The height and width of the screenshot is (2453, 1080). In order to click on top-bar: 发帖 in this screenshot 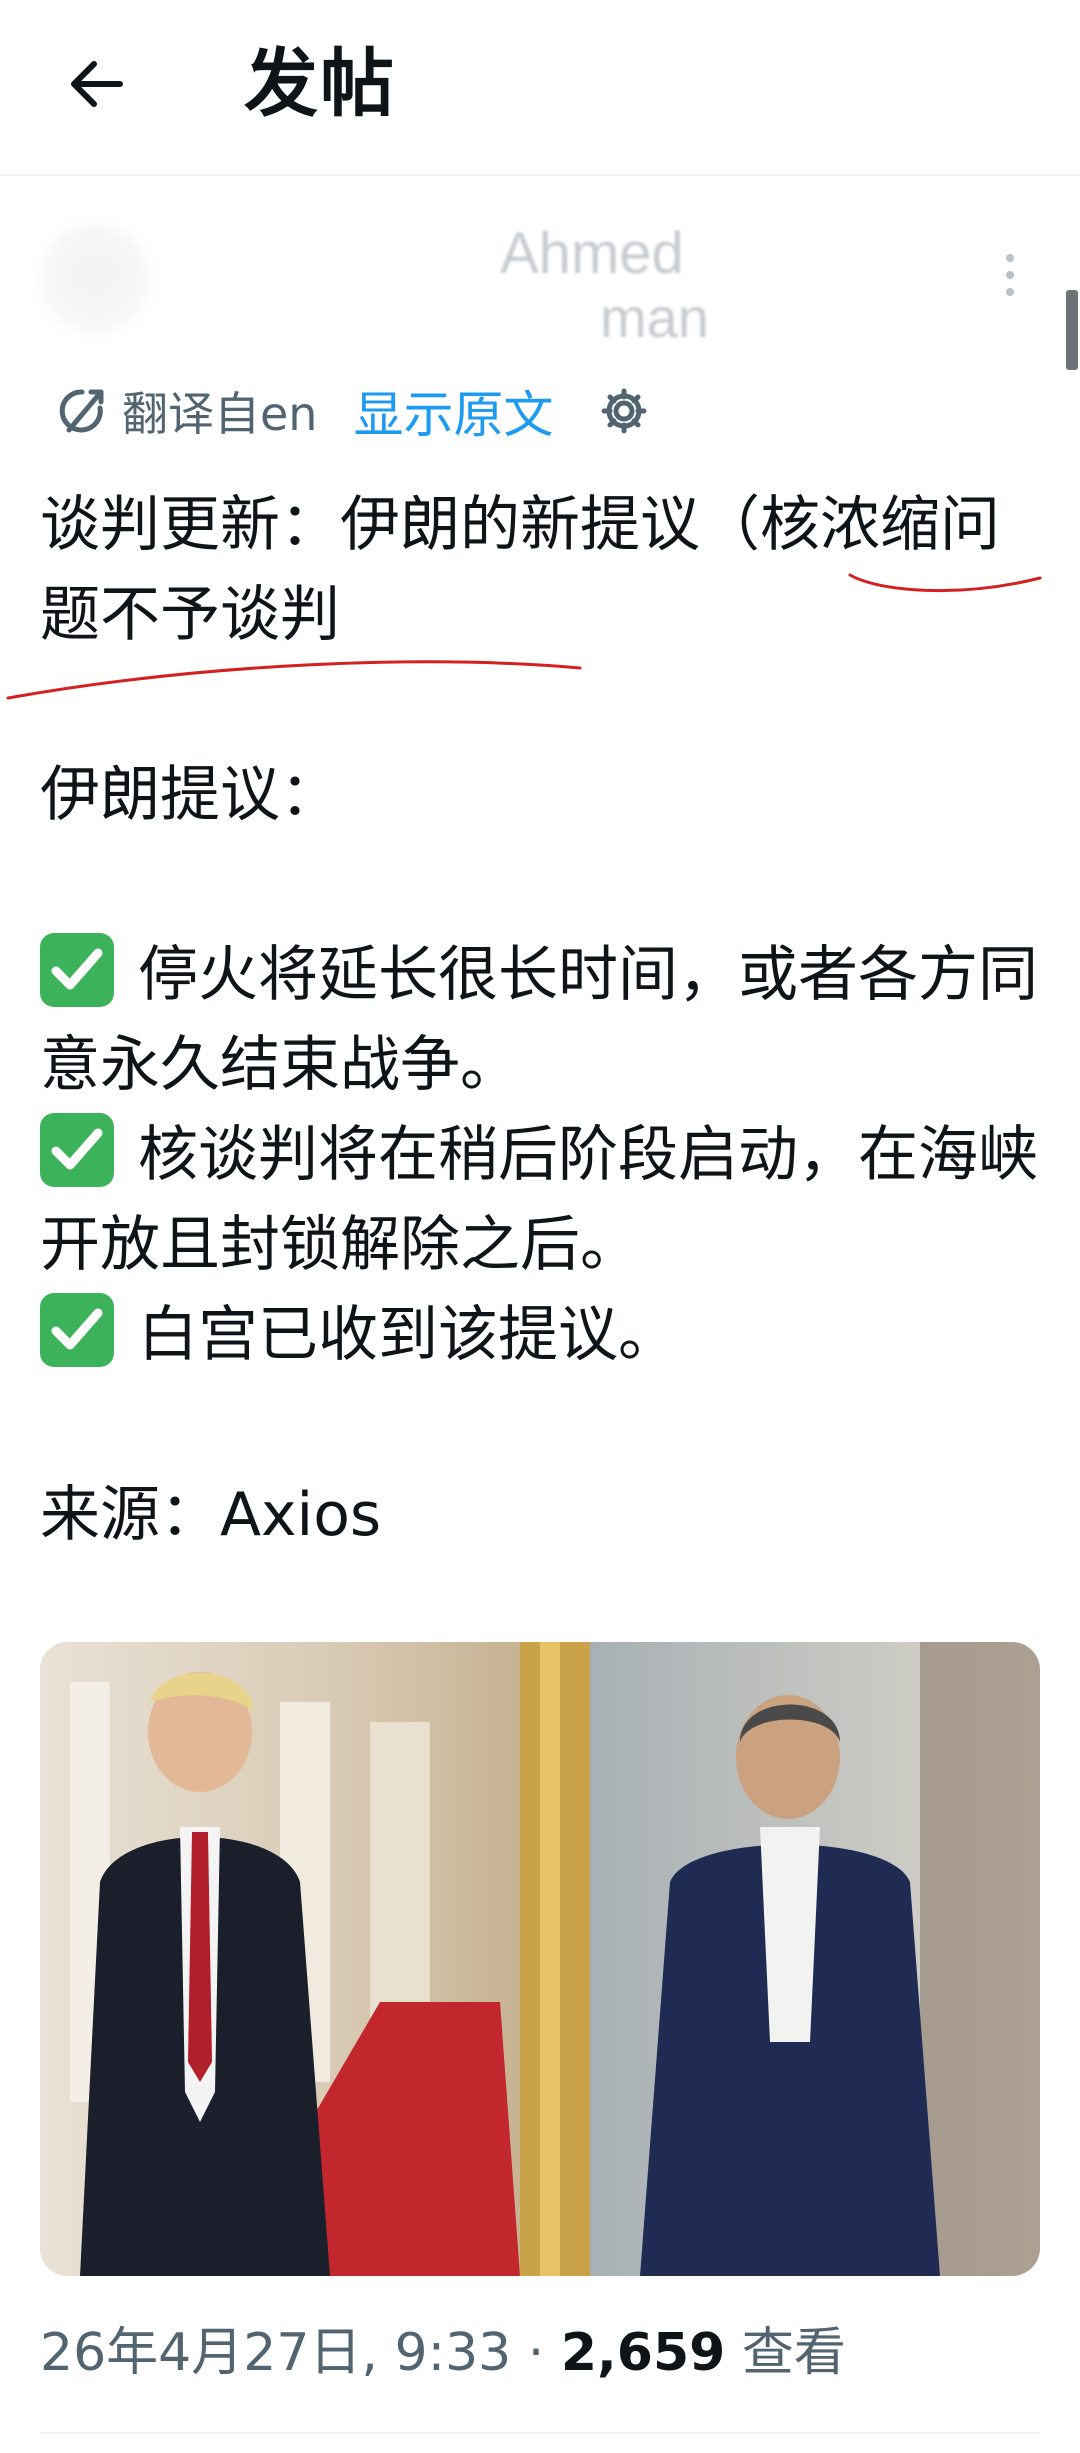, I will do `click(540, 88)`.